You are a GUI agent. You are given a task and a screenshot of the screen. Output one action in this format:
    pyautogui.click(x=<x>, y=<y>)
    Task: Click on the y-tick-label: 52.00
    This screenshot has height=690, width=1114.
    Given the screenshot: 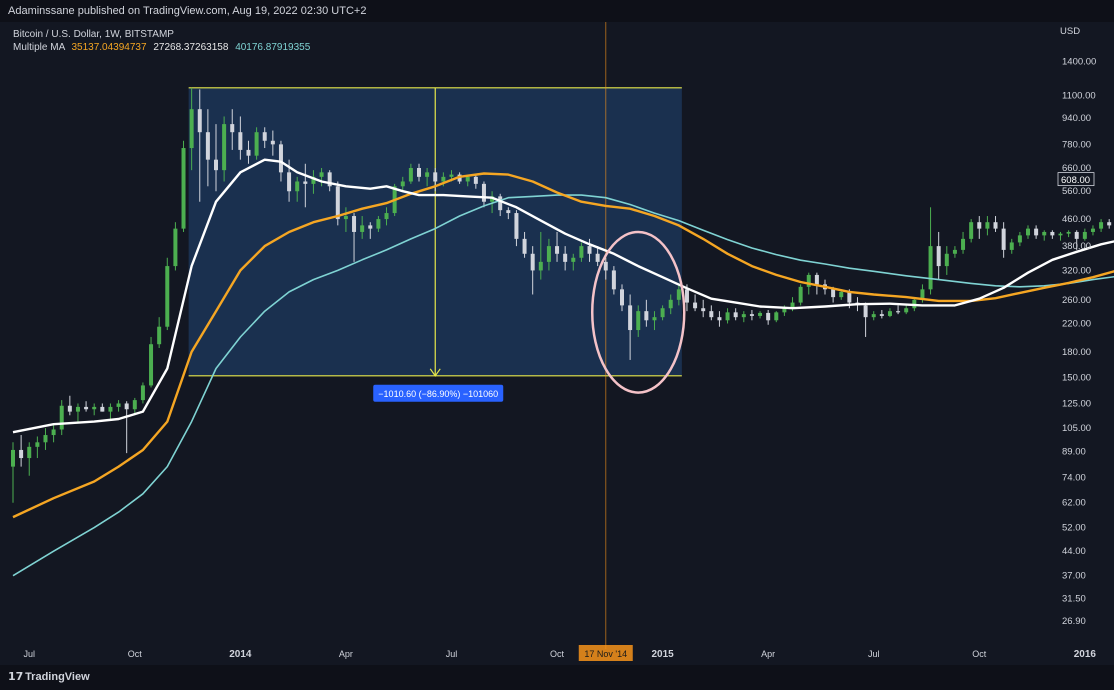 What is the action you would take?
    pyautogui.click(x=1074, y=528)
    